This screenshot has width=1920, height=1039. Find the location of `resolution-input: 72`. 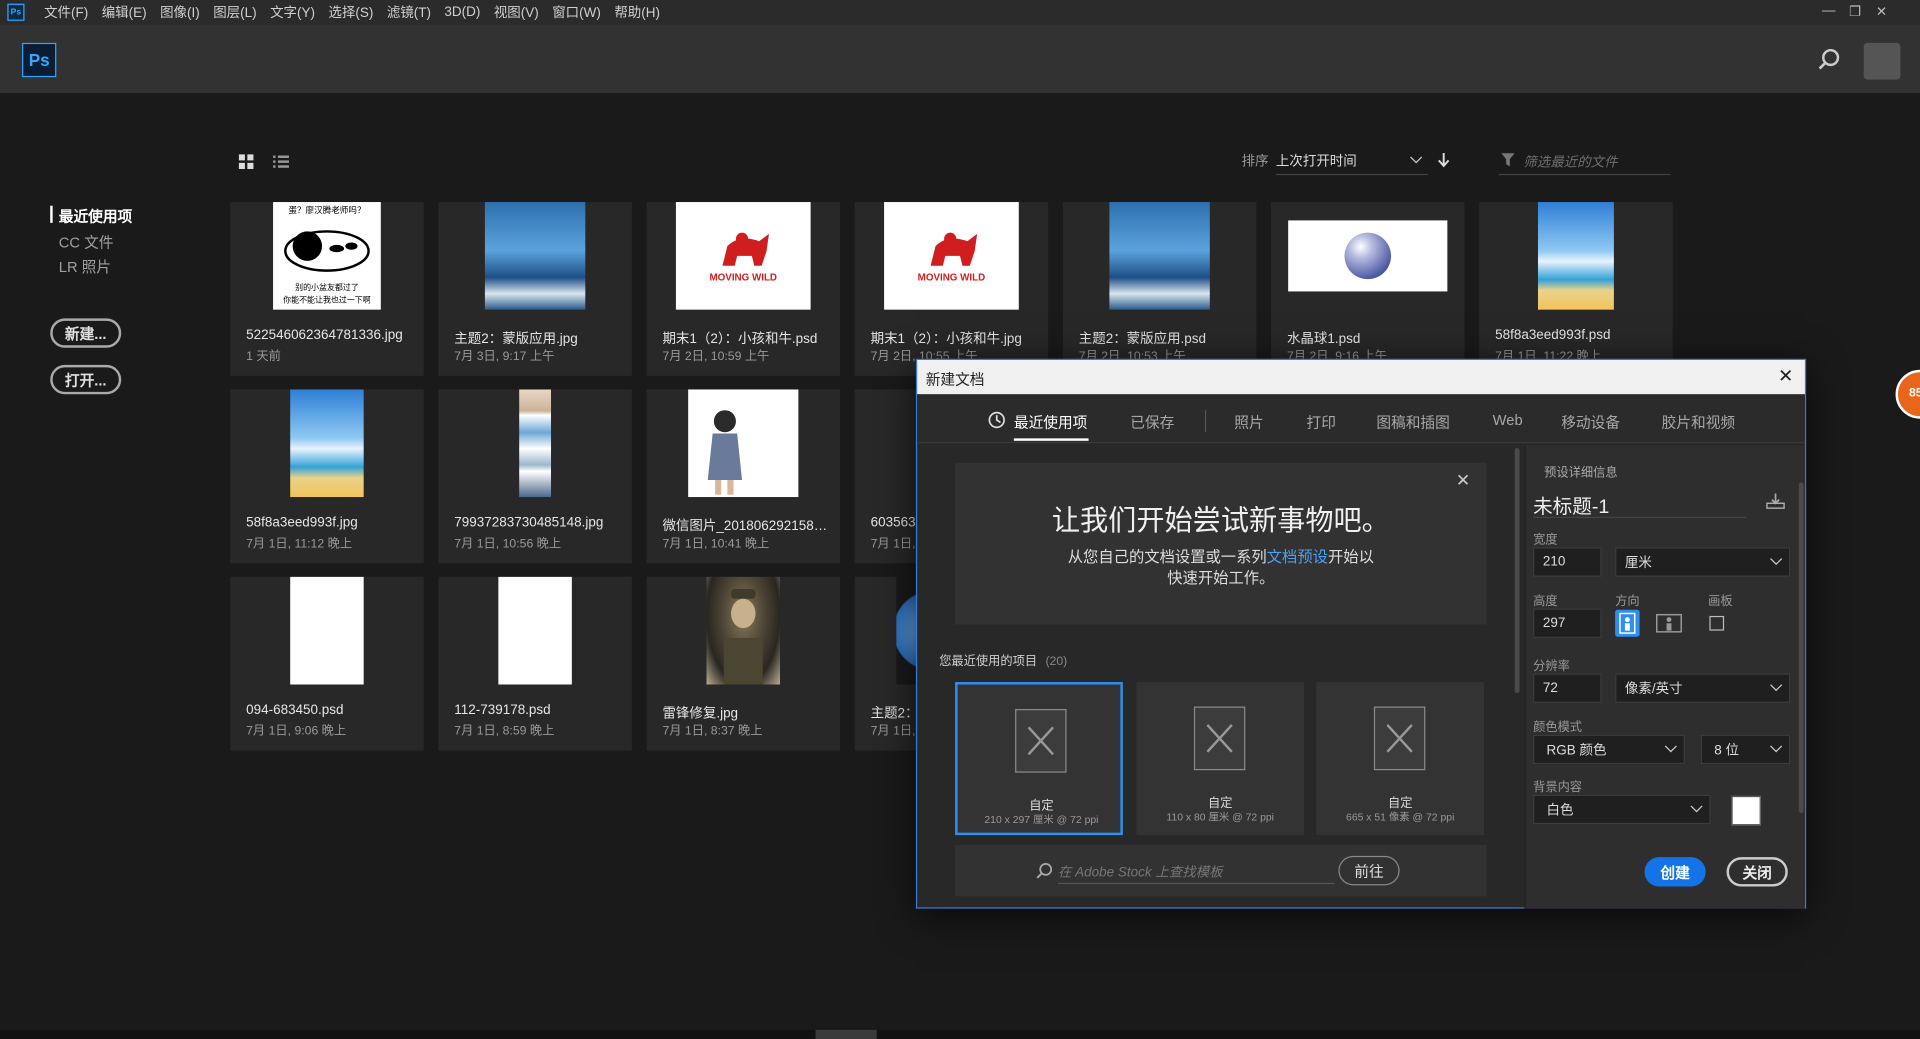

resolution-input: 72 is located at coordinates (1567, 688).